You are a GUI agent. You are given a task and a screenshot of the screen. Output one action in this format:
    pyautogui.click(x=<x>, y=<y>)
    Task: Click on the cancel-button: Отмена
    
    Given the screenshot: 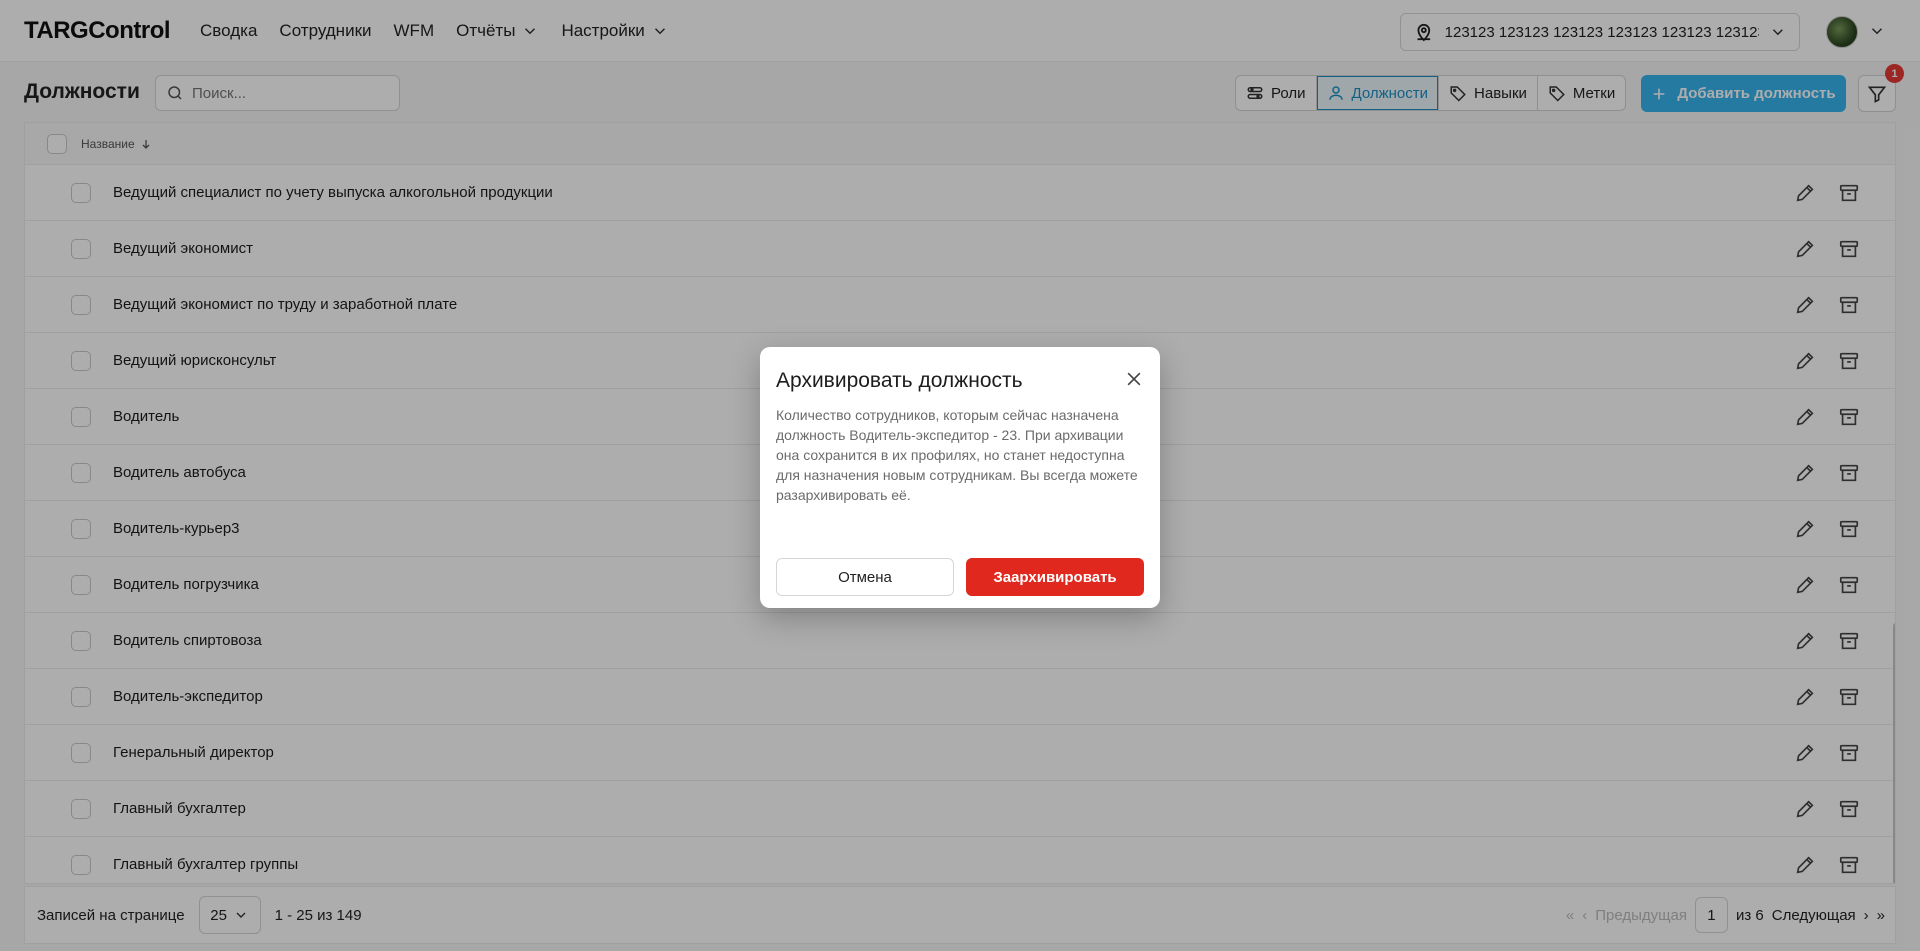 What is the action you would take?
    pyautogui.click(x=865, y=577)
    